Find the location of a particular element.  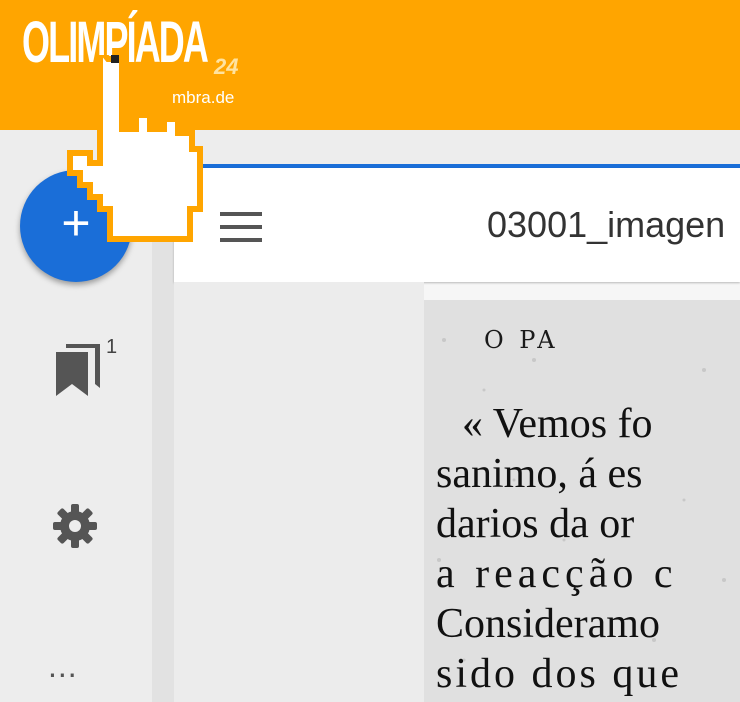

document-line-6: sido dos que is located at coordinates (559, 674).